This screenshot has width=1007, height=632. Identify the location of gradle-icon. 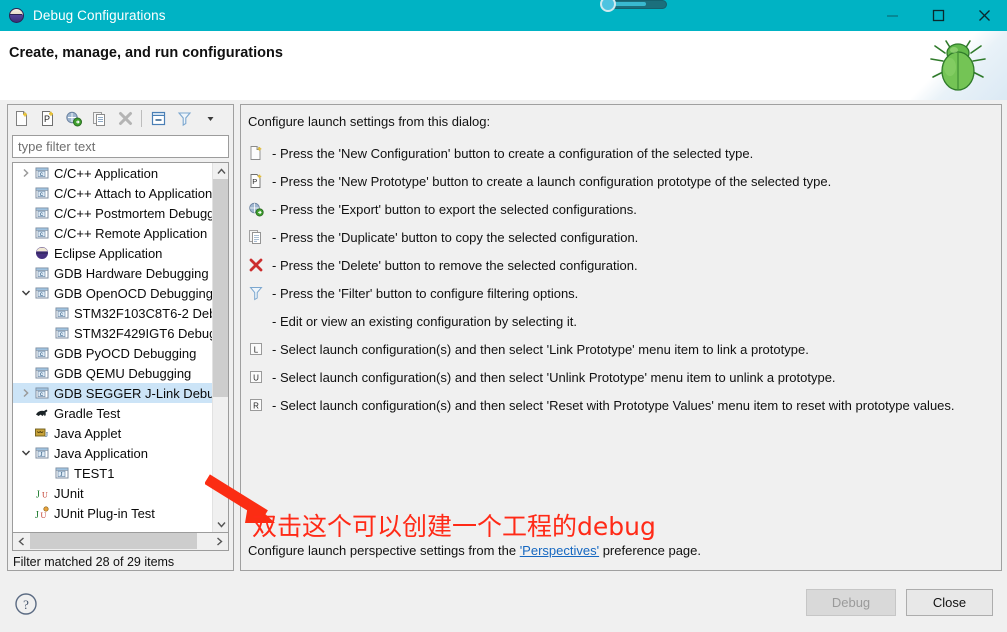
(42, 413).